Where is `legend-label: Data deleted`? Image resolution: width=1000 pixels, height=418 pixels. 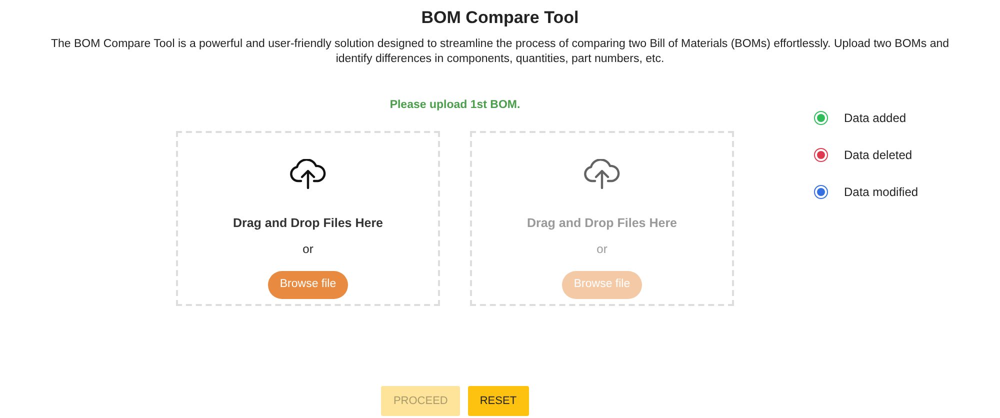
legend-label: Data deleted is located at coordinates (878, 155).